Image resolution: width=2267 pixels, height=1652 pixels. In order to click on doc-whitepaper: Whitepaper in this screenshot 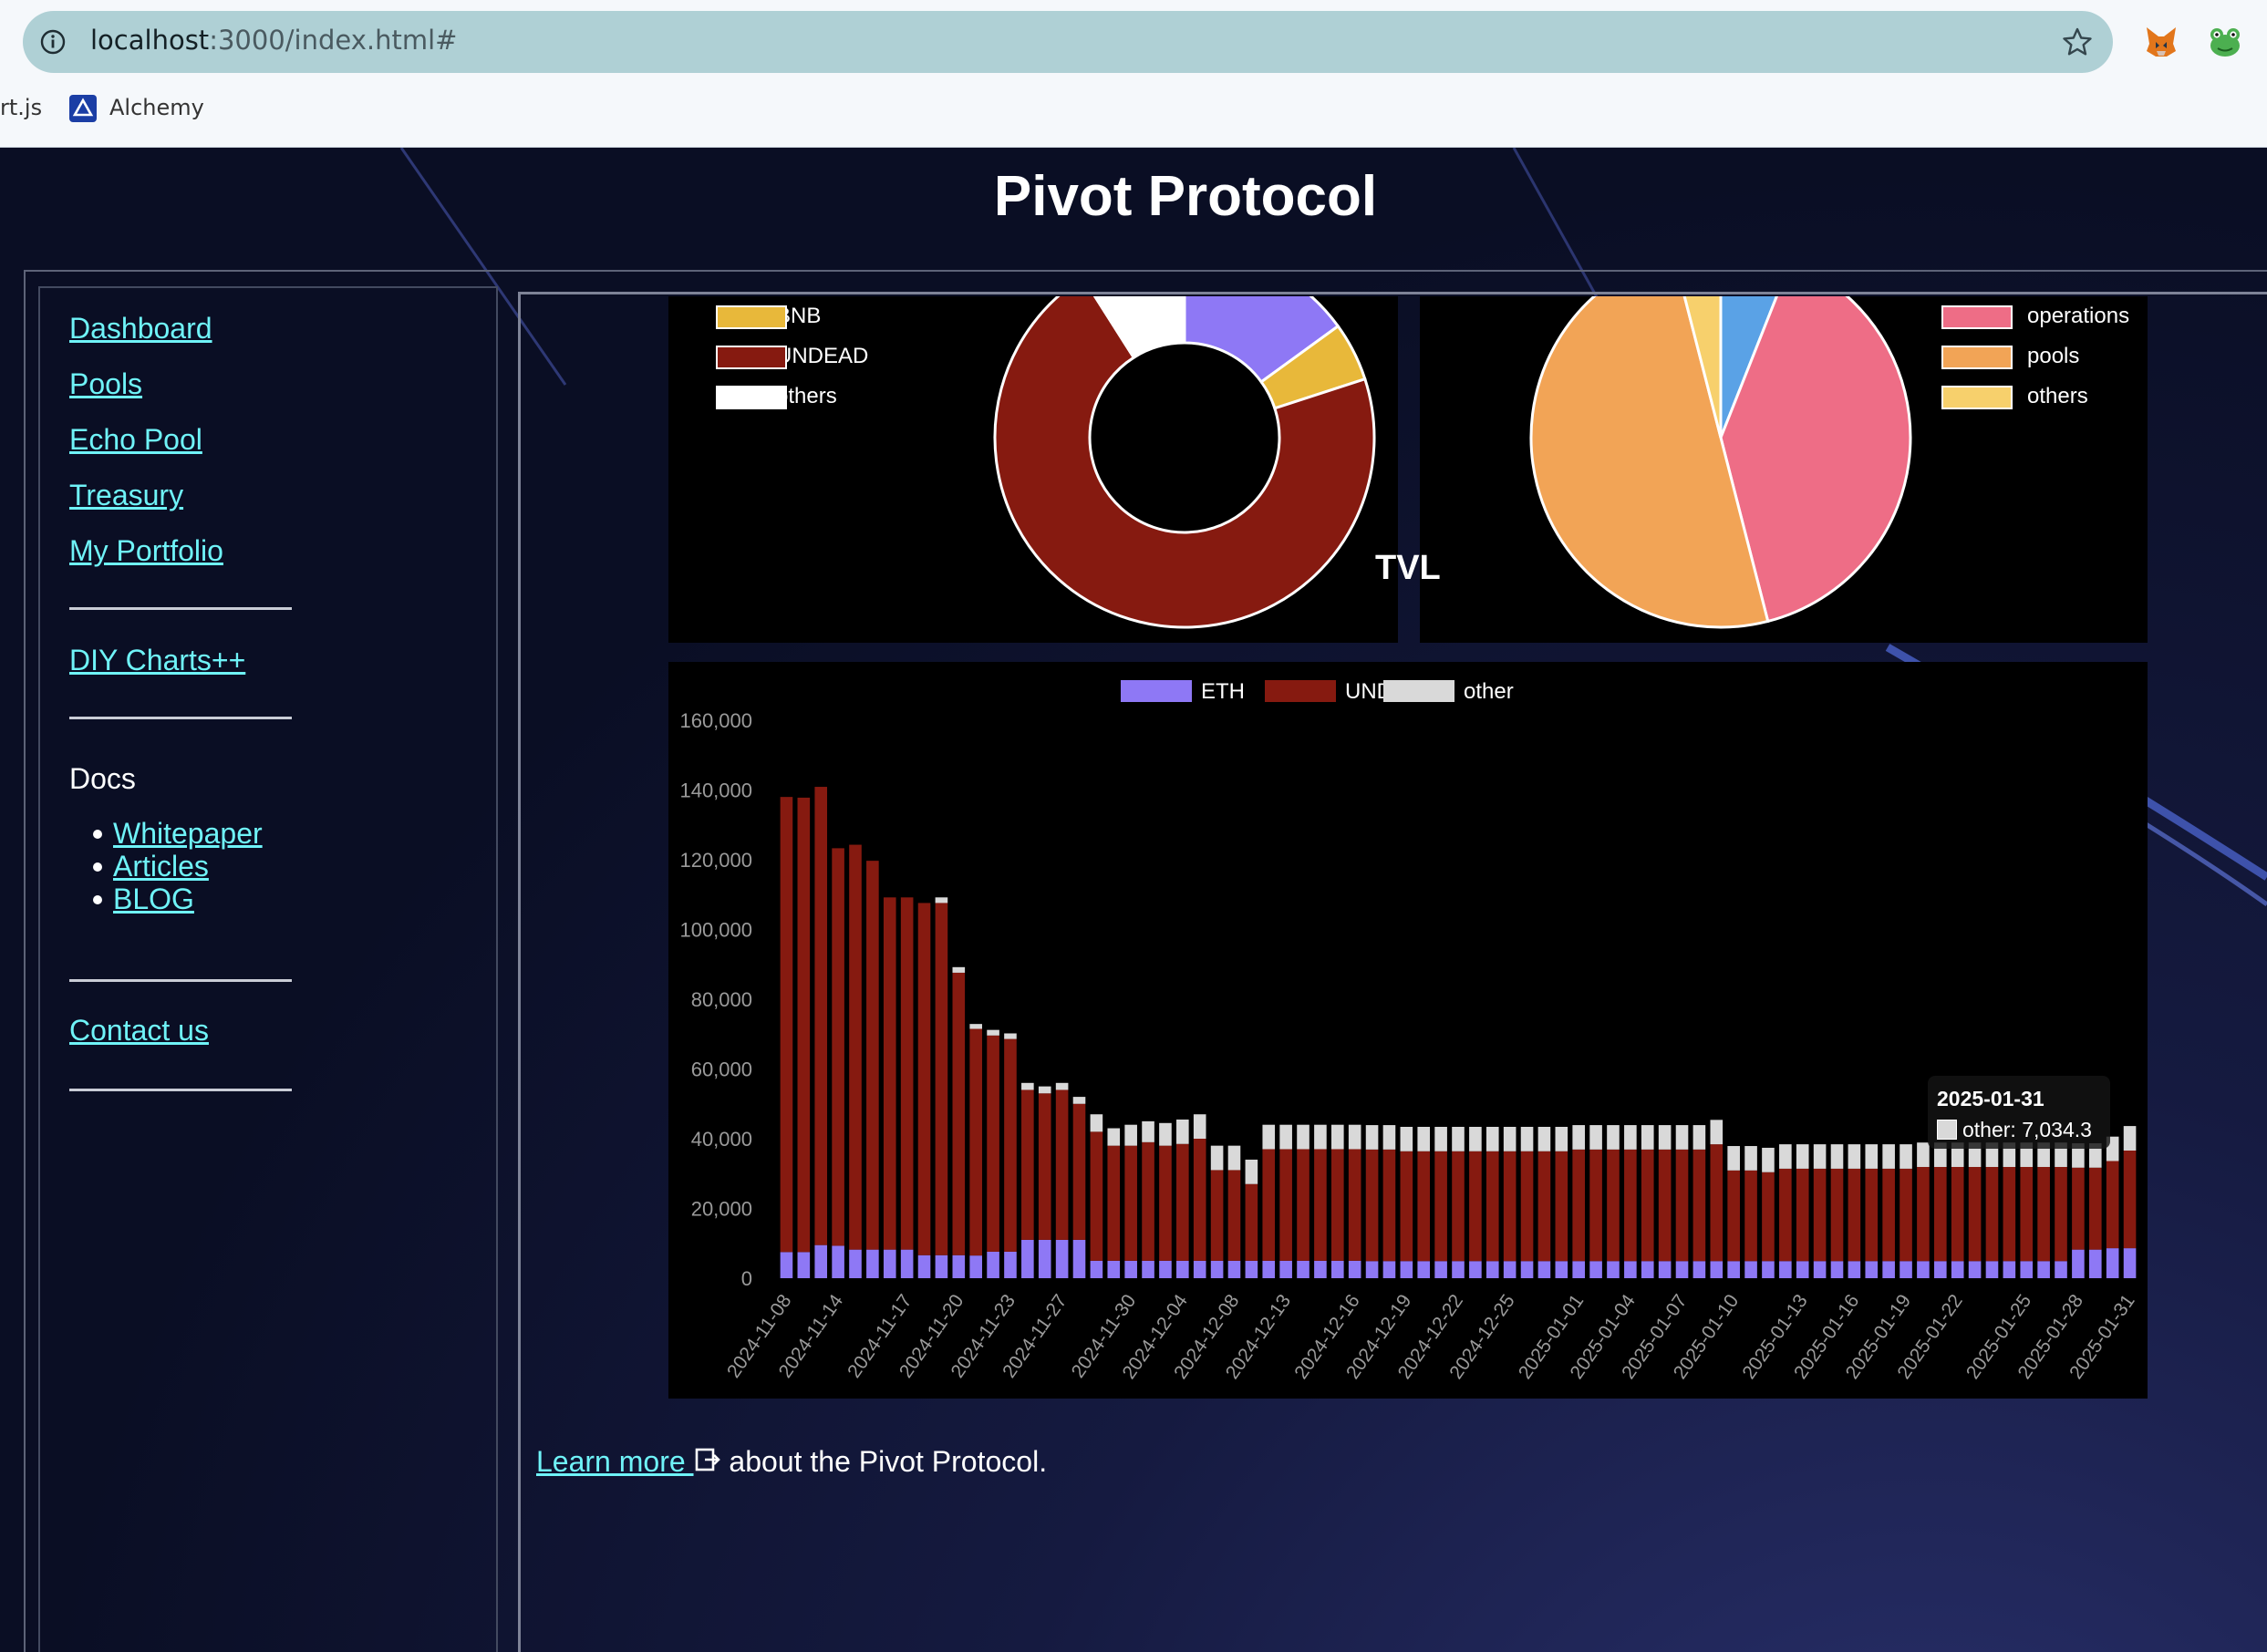, I will do `click(178, 834)`.